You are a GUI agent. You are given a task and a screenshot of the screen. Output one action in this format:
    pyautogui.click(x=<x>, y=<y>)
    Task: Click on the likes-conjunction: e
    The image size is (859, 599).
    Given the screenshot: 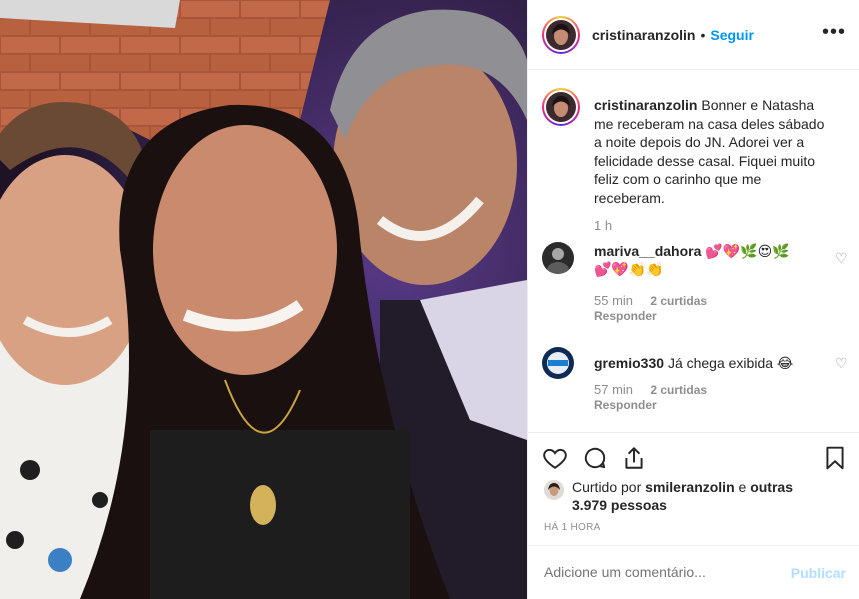 What is the action you would take?
    pyautogui.click(x=742, y=487)
    